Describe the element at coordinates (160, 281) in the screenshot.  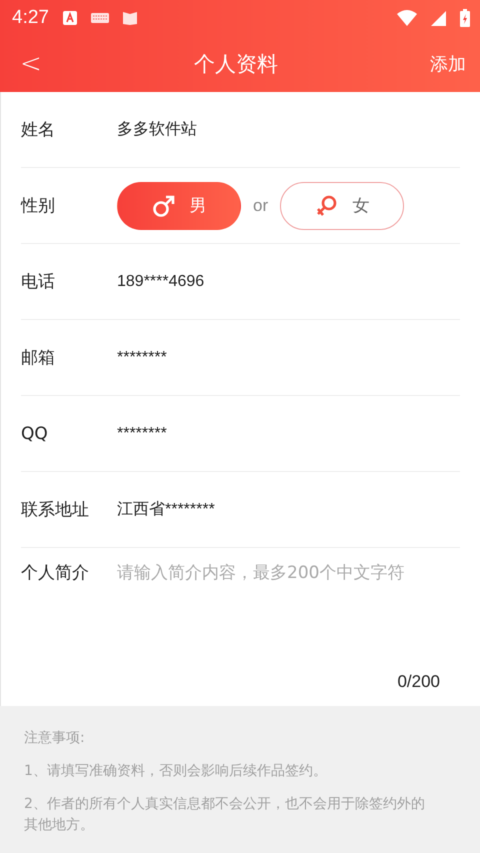
I see `field-value: 189****4696` at that location.